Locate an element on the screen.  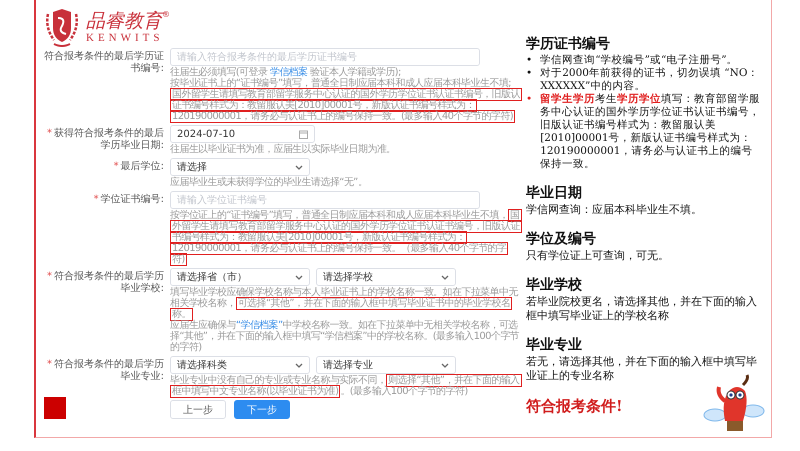
brand-latin-name: KENWITS is located at coordinates (125, 38).